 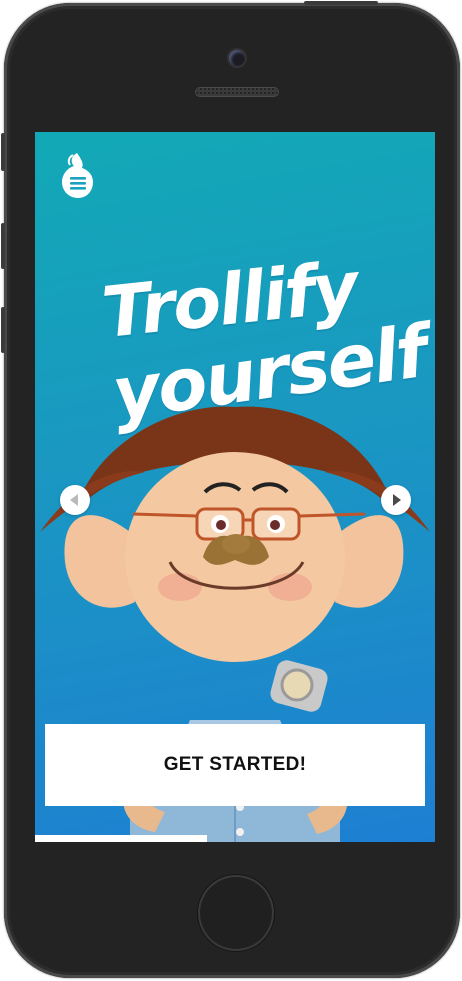 What do you see at coordinates (237, 58) in the screenshot?
I see `front-camera` at bounding box center [237, 58].